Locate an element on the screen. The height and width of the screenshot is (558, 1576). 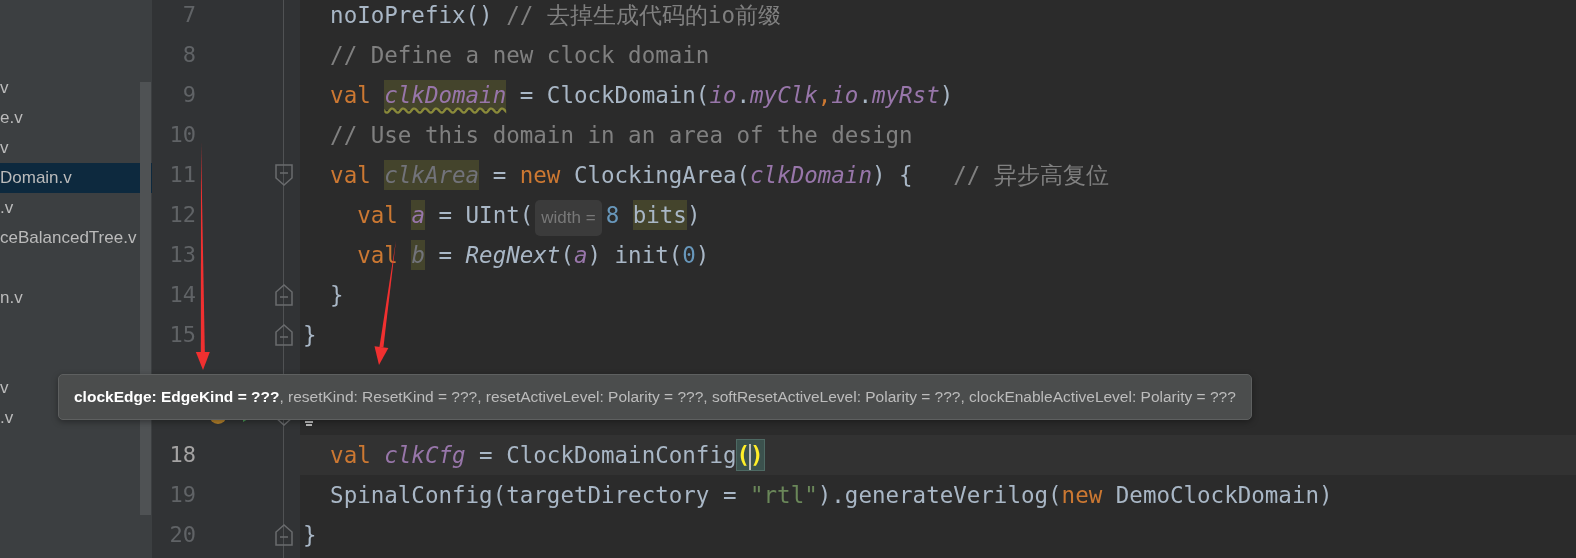
code-line: SpinalConfig(targetDirectory = "rtl").generateVerilog(new DemoClockDomain) is located at coordinates (831, 495).